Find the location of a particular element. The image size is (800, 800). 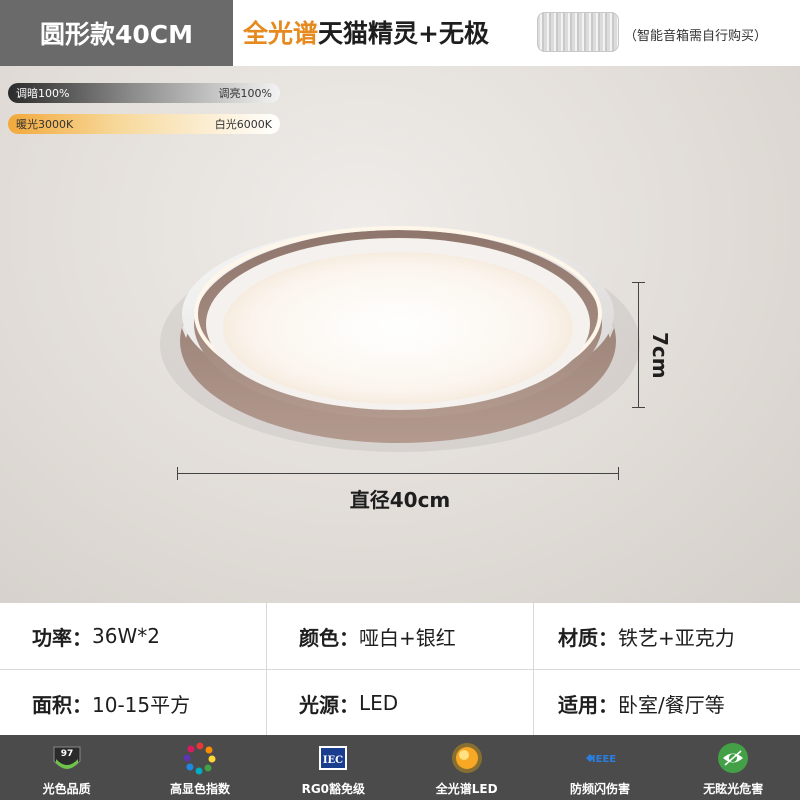

spec-area: 面积： 10-15平方 is located at coordinates (133, 703).